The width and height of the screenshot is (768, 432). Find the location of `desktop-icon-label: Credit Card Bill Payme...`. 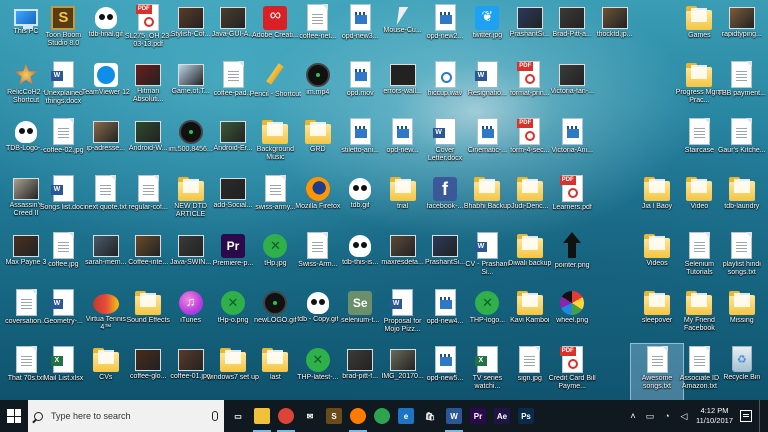

desktop-icon-label: Credit Card Bill Payme... is located at coordinates (572, 382).